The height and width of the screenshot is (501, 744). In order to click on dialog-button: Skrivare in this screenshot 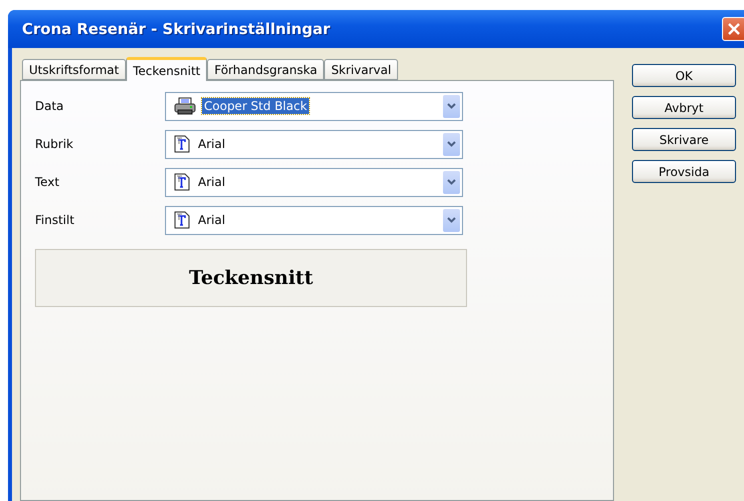, I will do `click(684, 139)`.